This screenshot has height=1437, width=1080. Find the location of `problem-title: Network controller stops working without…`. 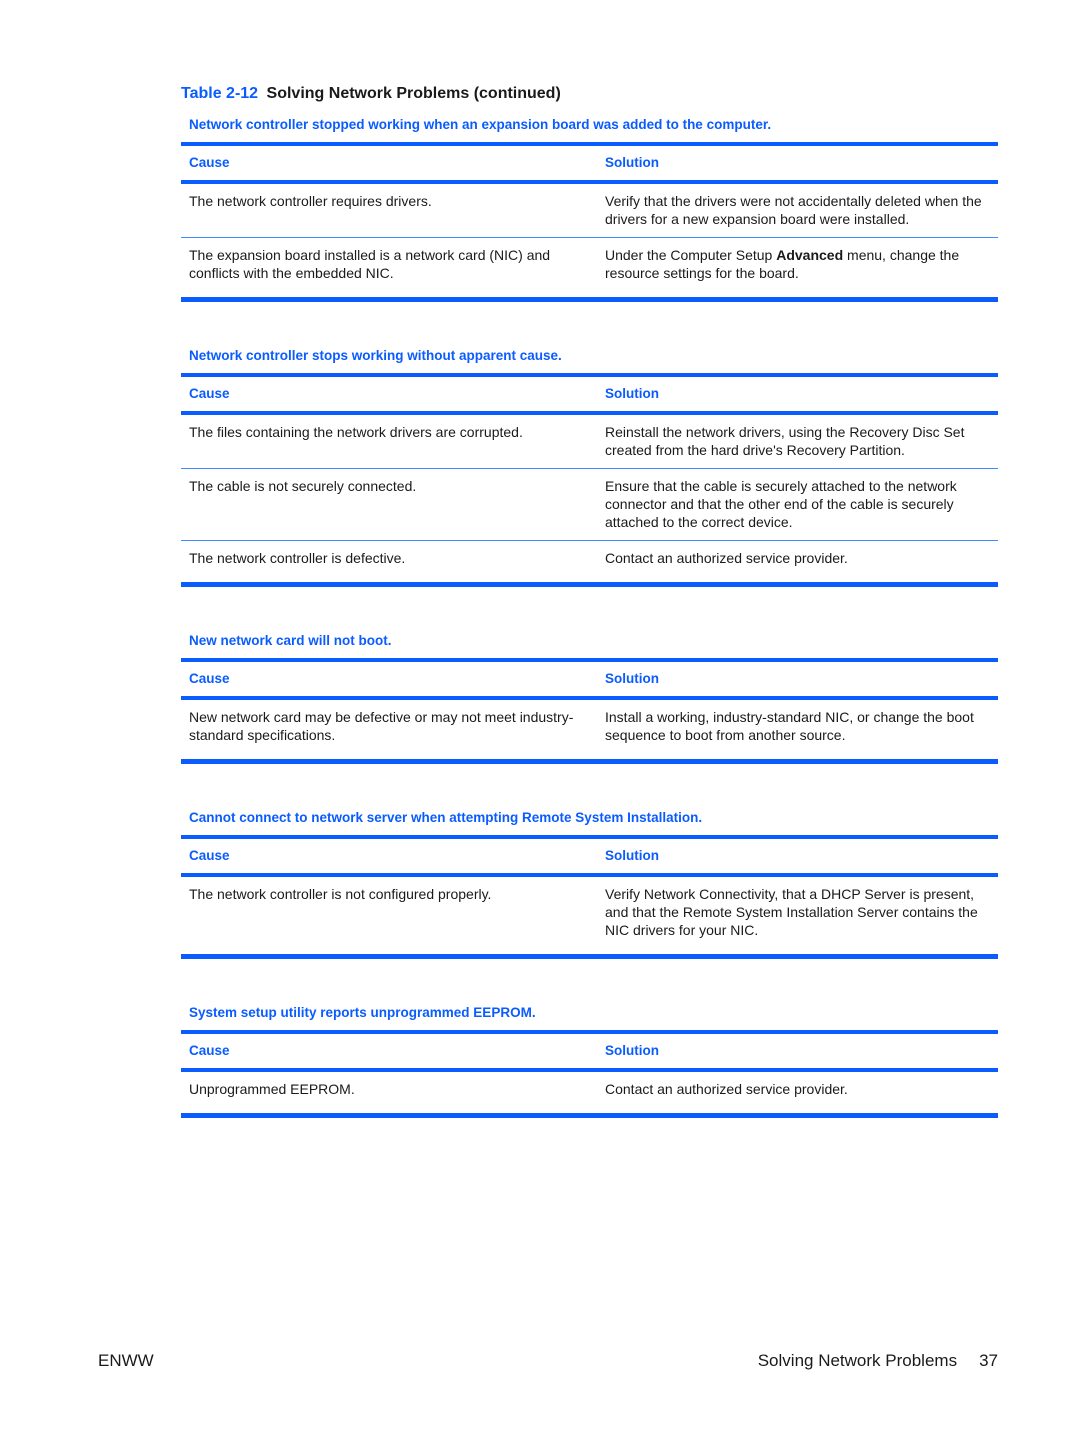

problem-title: Network controller stops working without… is located at coordinates (375, 355).